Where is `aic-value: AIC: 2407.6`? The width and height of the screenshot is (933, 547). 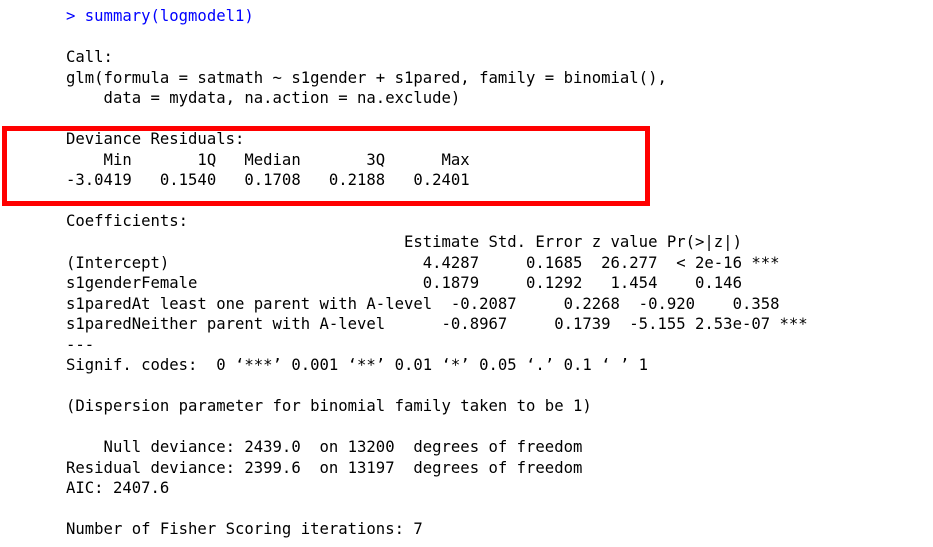
aic-value: AIC: 2407.6 is located at coordinates (118, 488).